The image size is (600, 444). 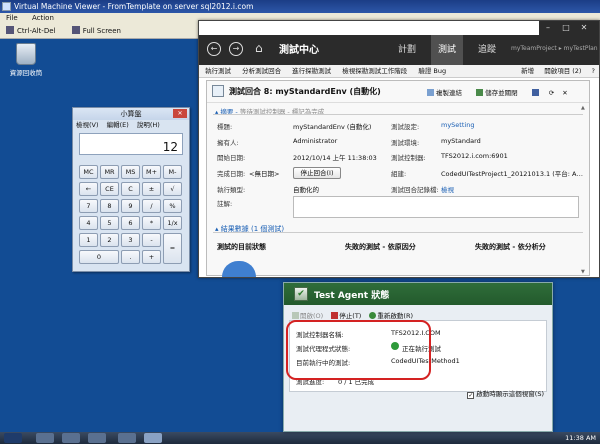 I want to click on subnav-right: 新增 開啟項目 (2) ?, so click(x=554, y=71).